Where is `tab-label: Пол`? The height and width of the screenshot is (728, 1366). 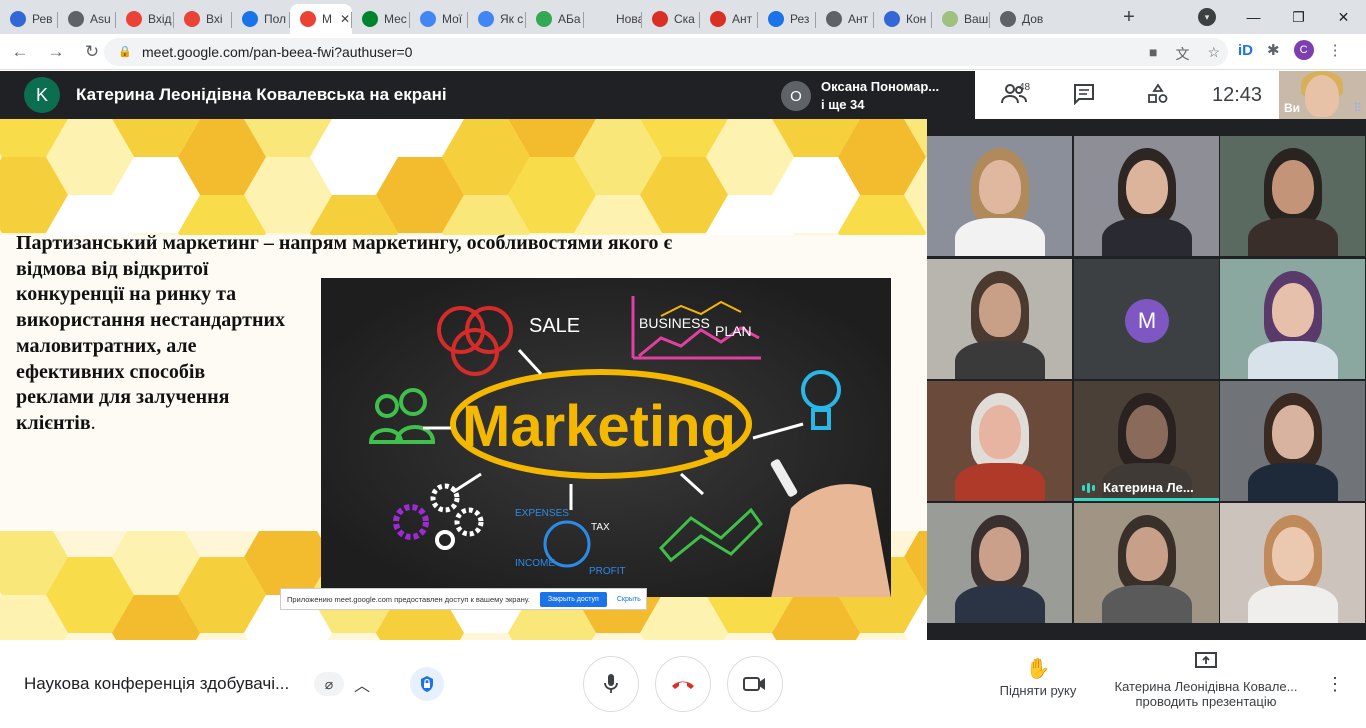 tab-label: Пол is located at coordinates (275, 19).